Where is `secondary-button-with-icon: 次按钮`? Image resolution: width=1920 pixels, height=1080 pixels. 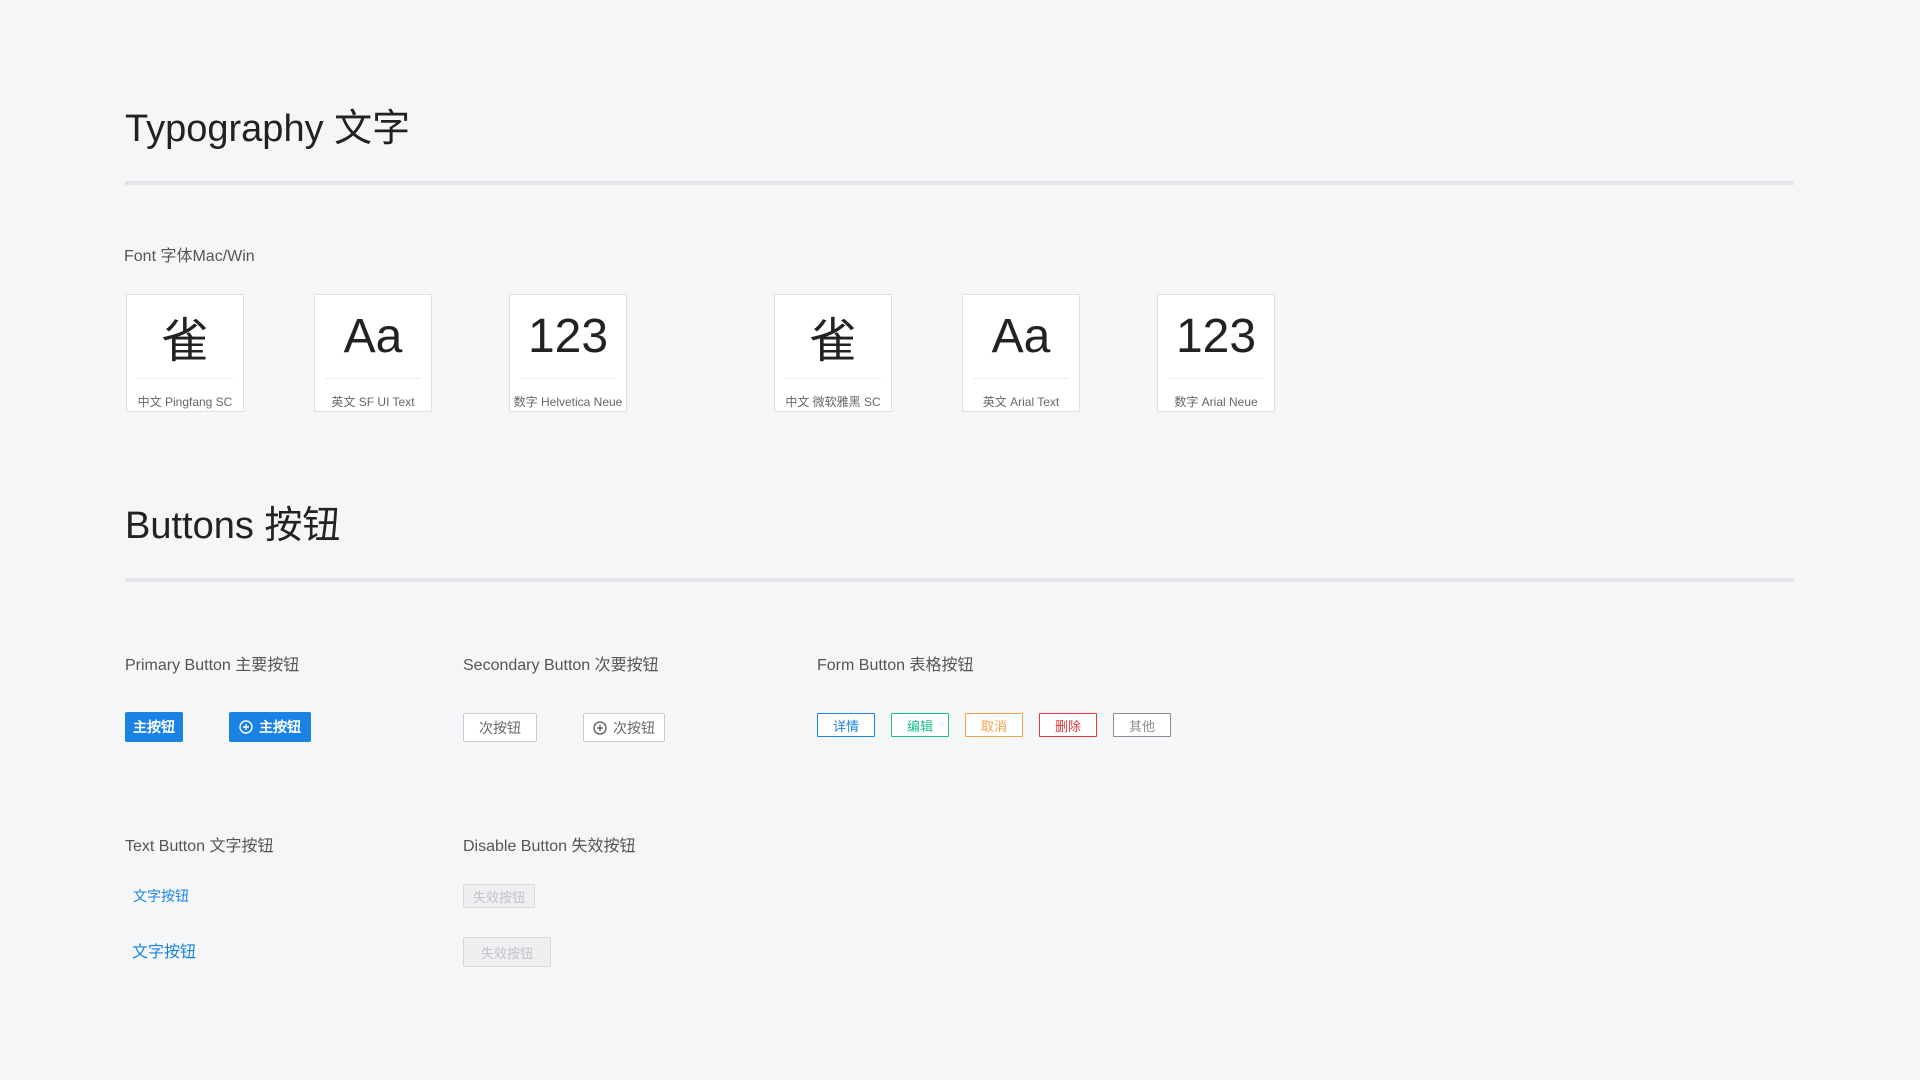 secondary-button-with-icon: 次按钮 is located at coordinates (624, 727).